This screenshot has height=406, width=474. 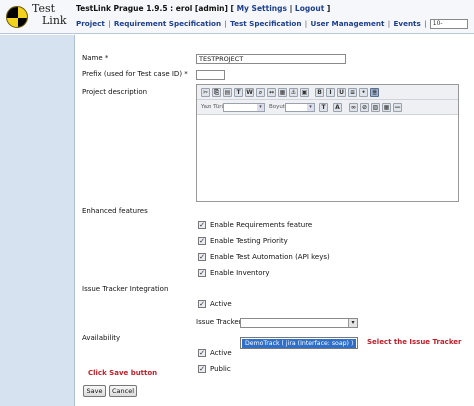 I want to click on name-label: Name *, so click(x=95, y=58).